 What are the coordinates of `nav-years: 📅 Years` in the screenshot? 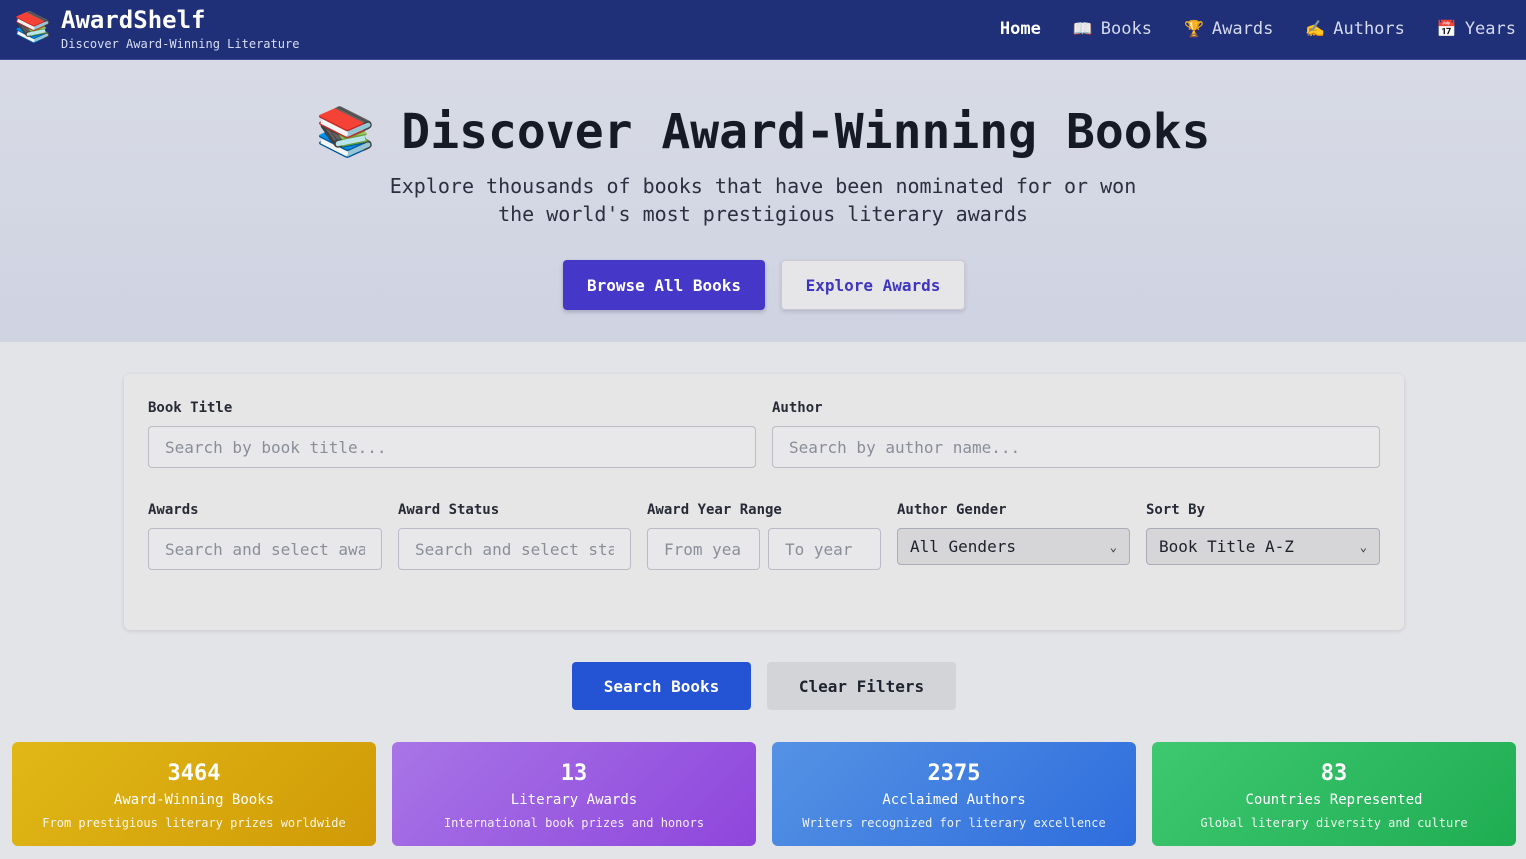 It's located at (1476, 29).